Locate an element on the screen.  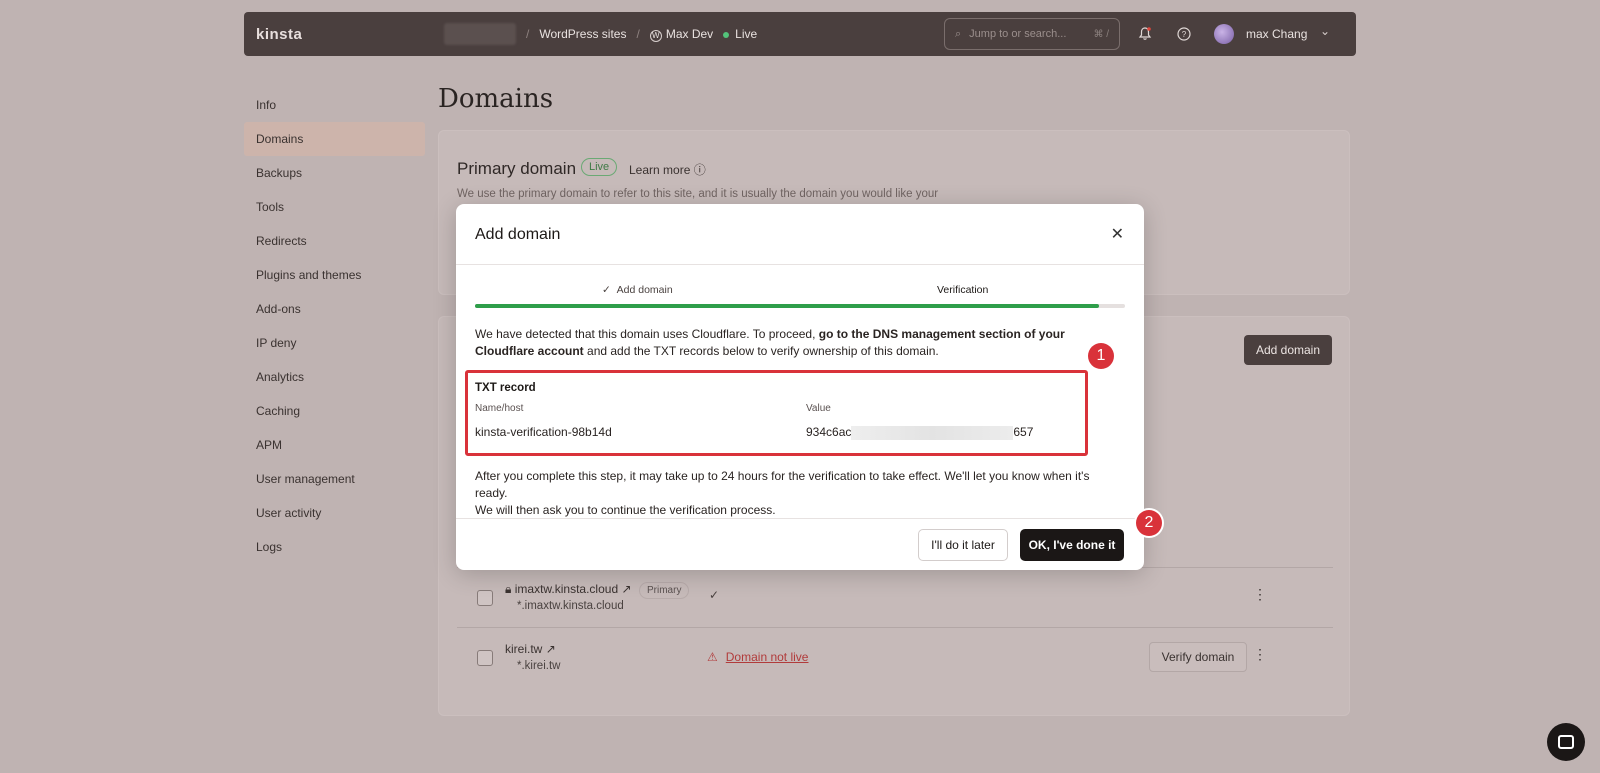
search-icon: ⌕ is located at coordinates (958, 33).